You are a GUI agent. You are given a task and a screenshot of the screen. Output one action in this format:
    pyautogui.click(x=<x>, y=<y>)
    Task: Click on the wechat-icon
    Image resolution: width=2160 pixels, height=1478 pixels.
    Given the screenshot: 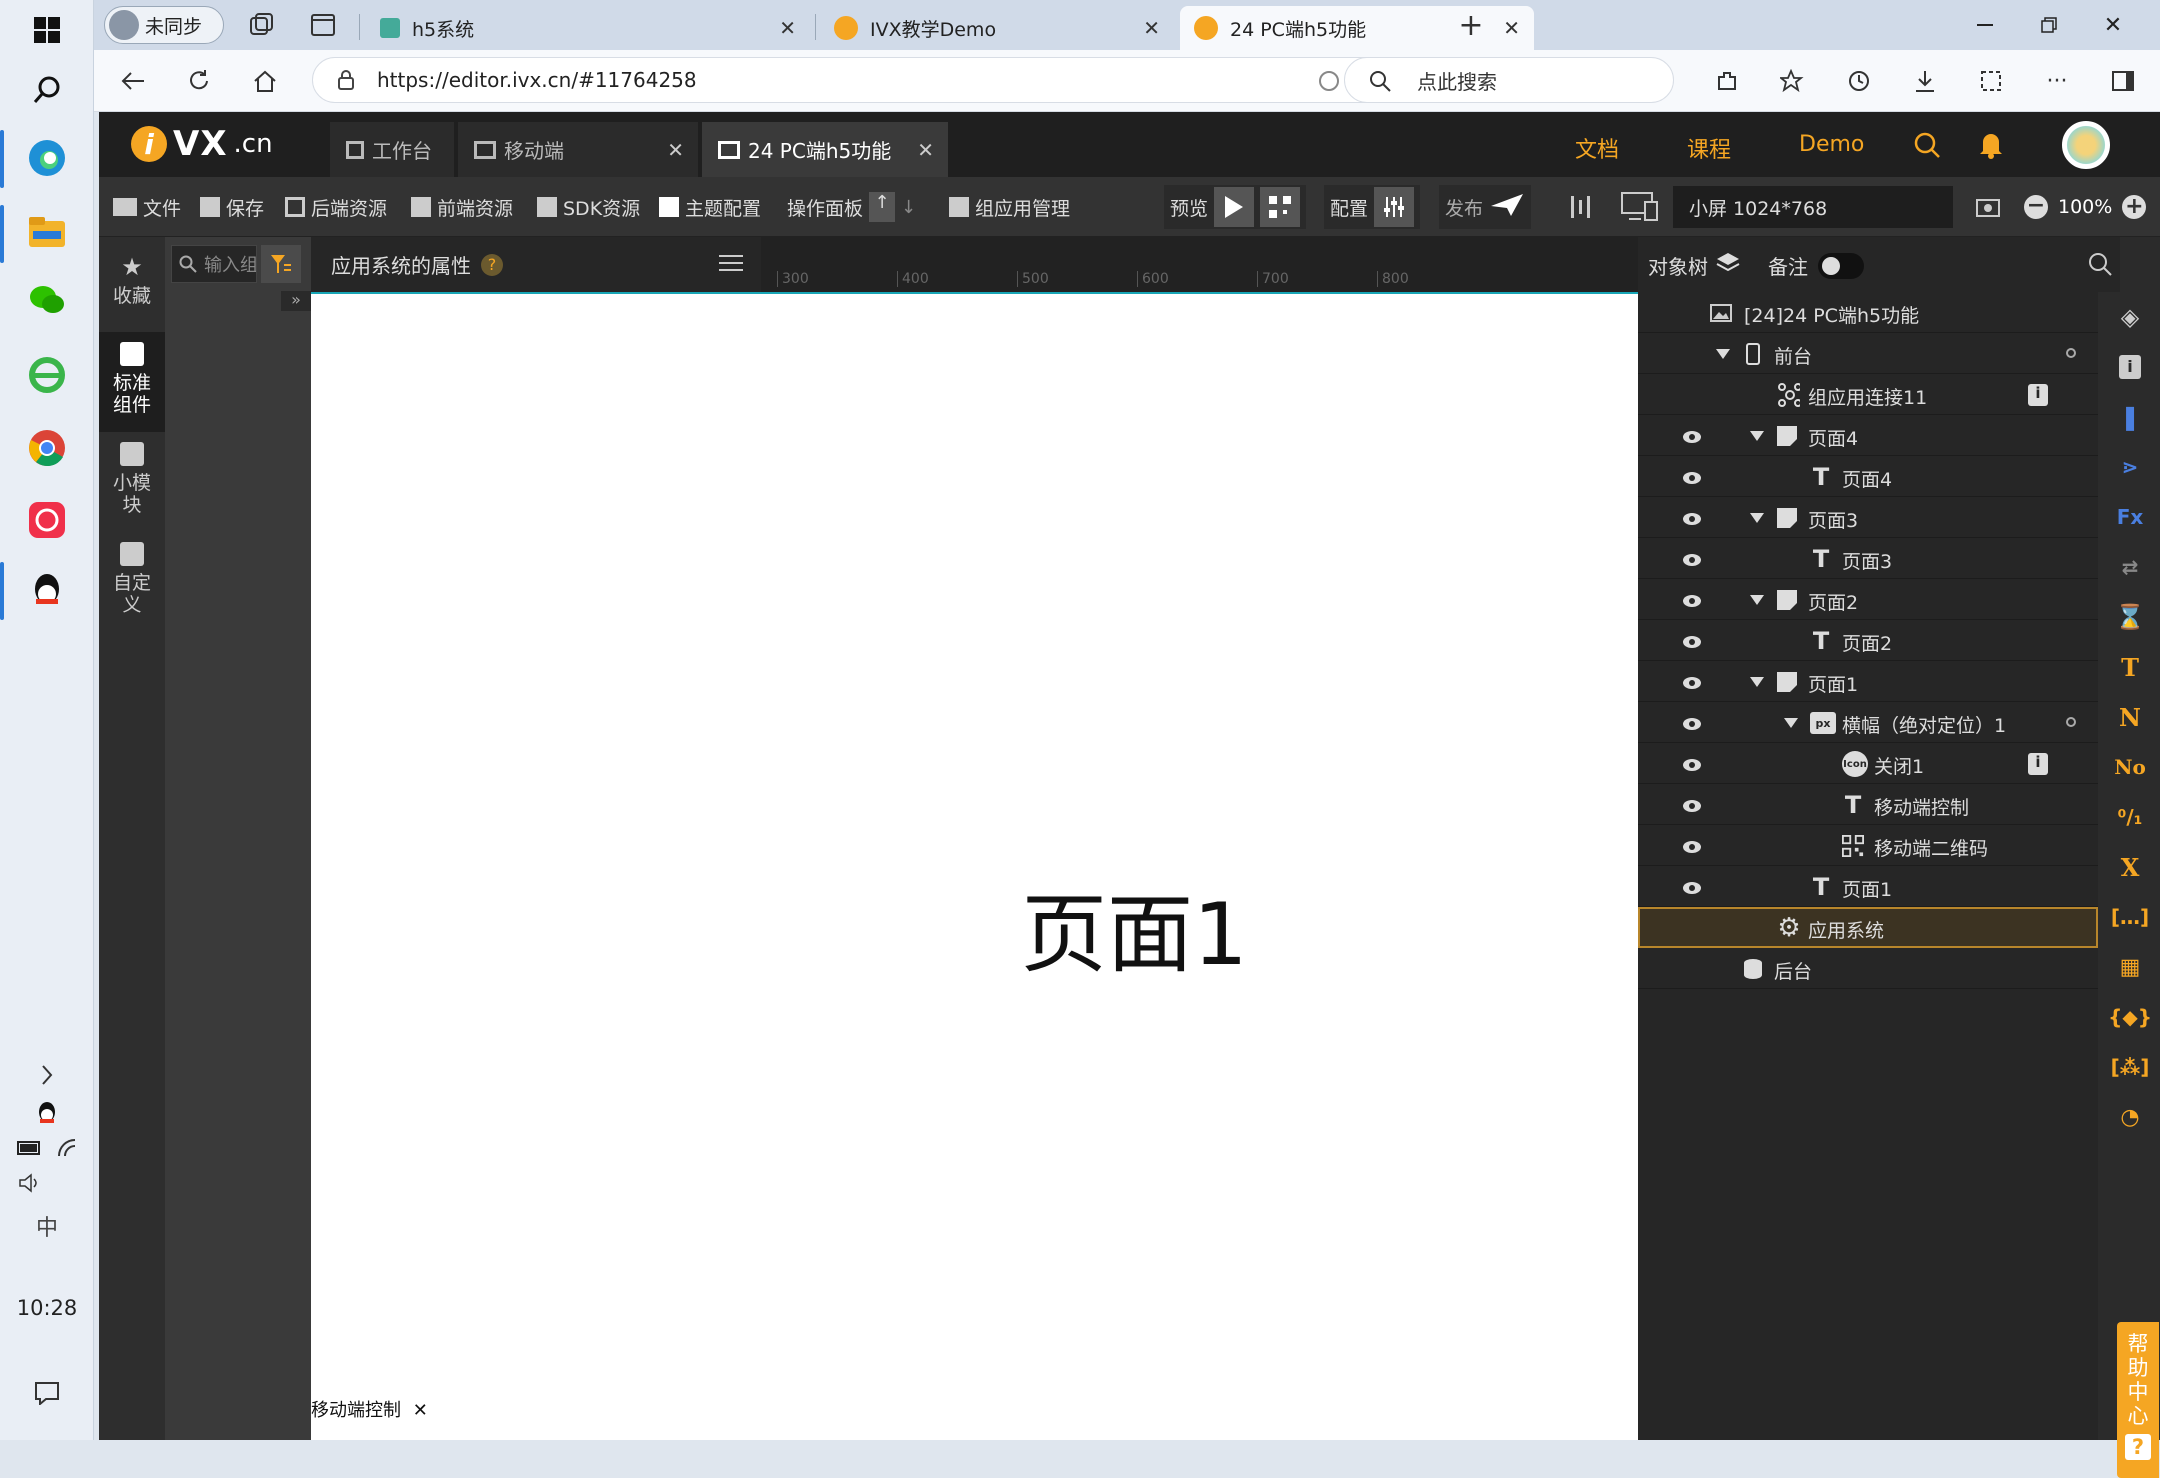 What is the action you would take?
    pyautogui.click(x=47, y=300)
    